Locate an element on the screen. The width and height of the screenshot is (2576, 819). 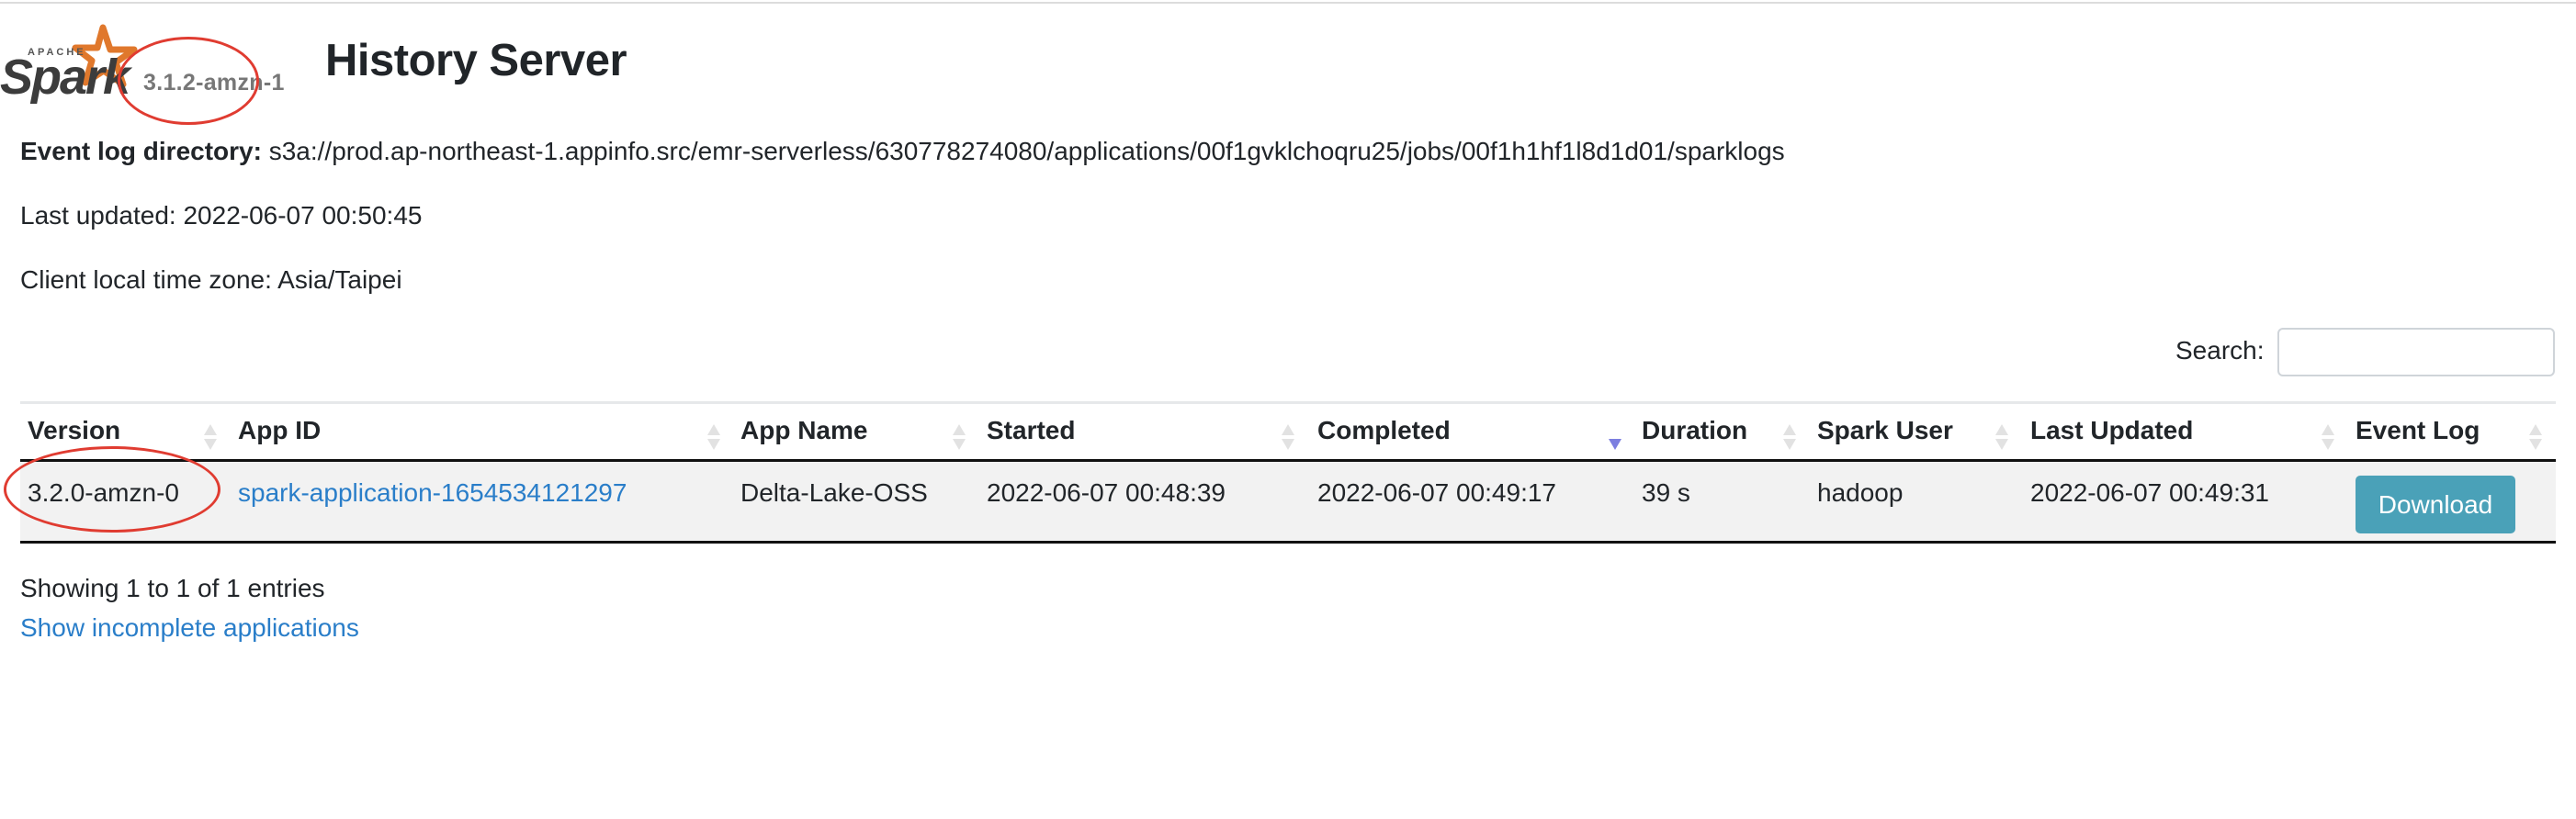
spark-logo: APACHE Spark is located at coordinates (69, 63).